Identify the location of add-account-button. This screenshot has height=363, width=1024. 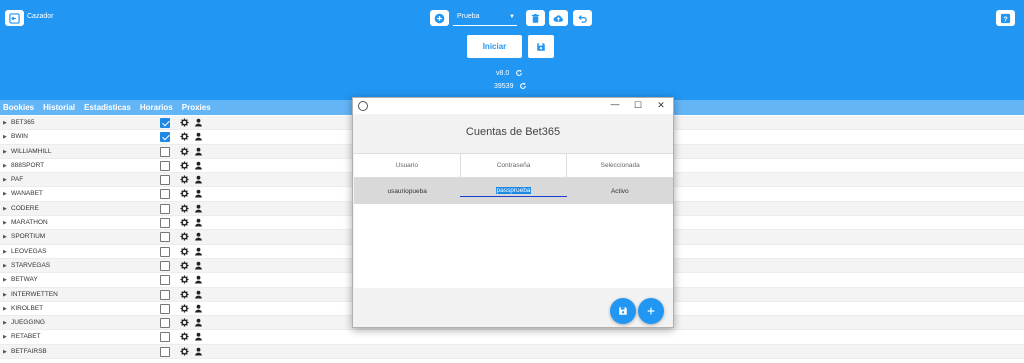
(651, 311).